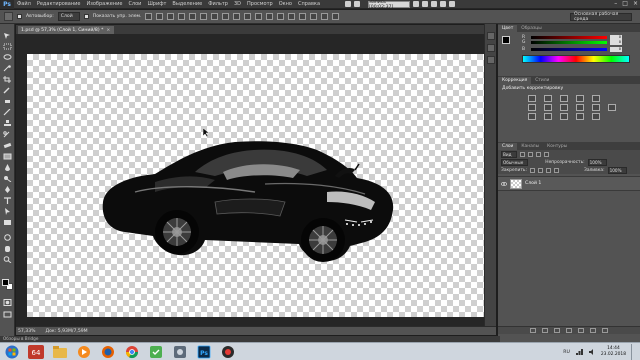 The height and width of the screenshot is (360, 640). Describe the element at coordinates (7, 200) in the screenshot. I see `type-tool-icon` at that location.